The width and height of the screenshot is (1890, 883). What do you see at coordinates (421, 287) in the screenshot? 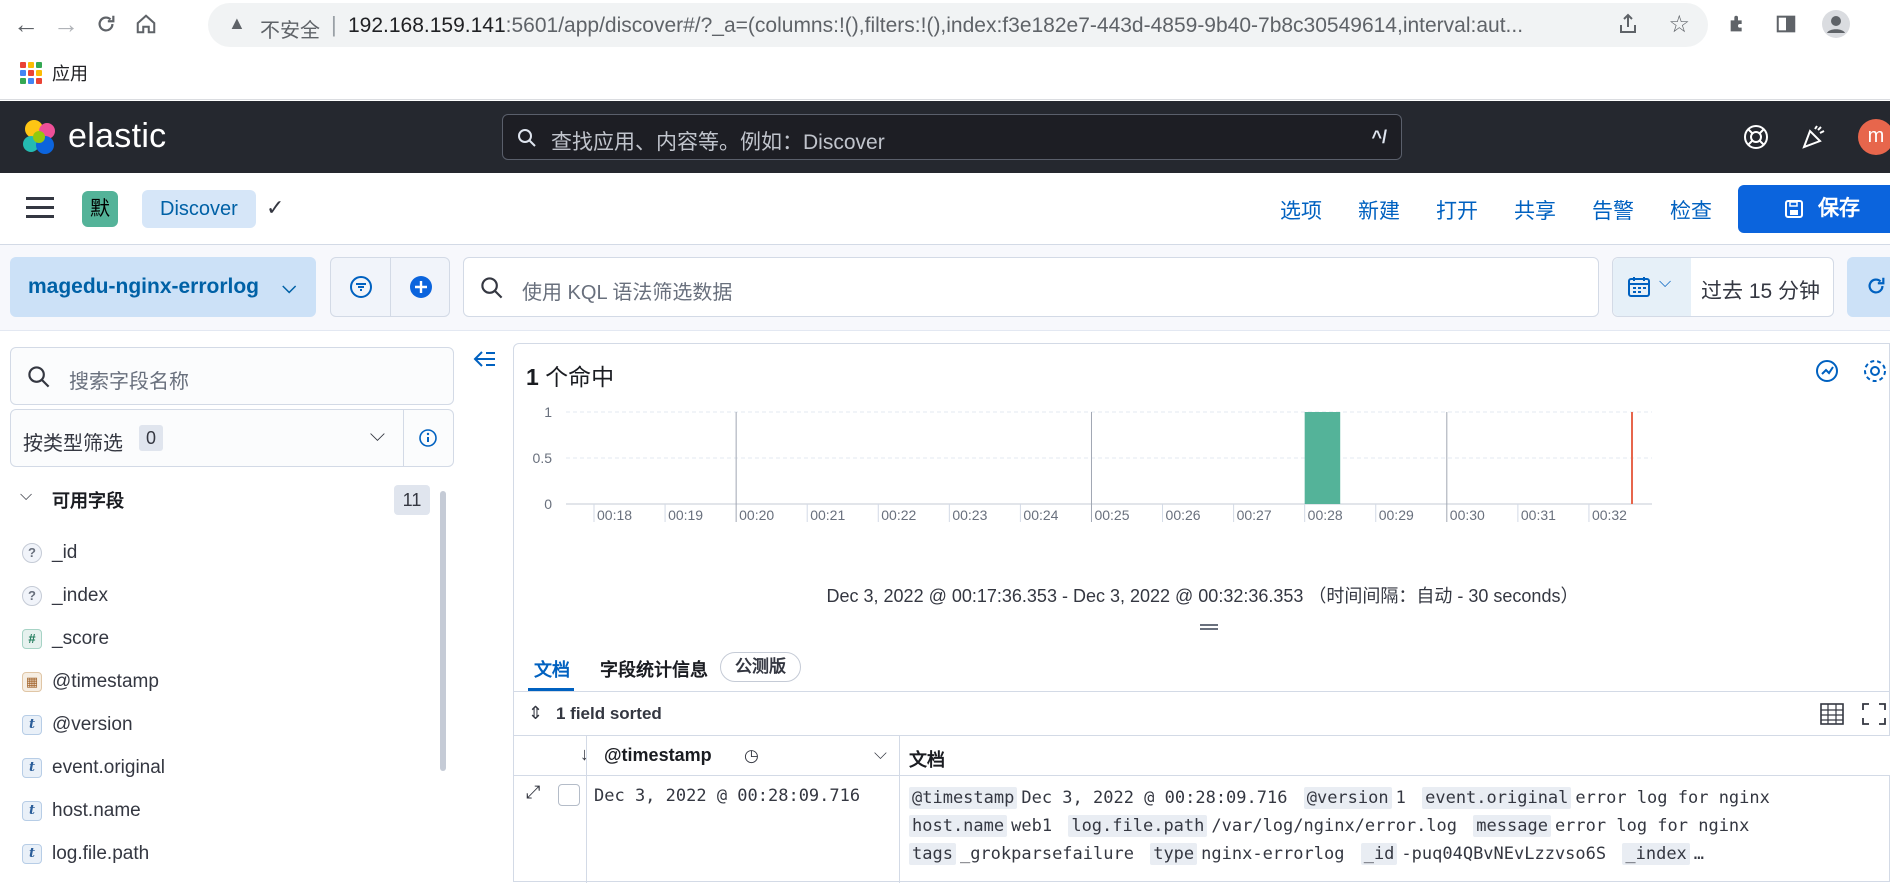
I see `add-filter-icon` at bounding box center [421, 287].